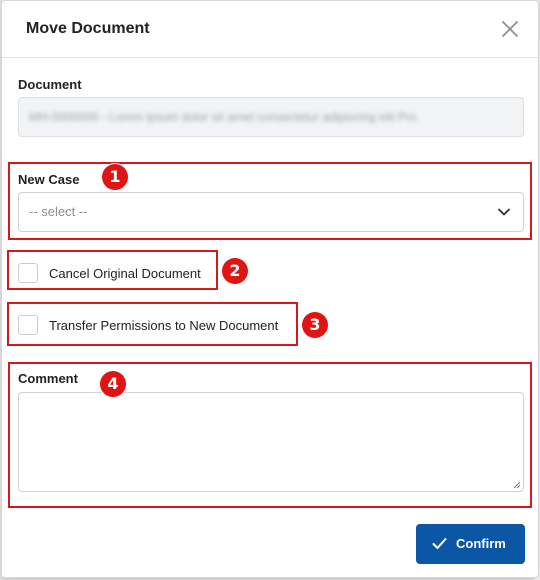 This screenshot has height=580, width=540. I want to click on check-icon, so click(439, 543).